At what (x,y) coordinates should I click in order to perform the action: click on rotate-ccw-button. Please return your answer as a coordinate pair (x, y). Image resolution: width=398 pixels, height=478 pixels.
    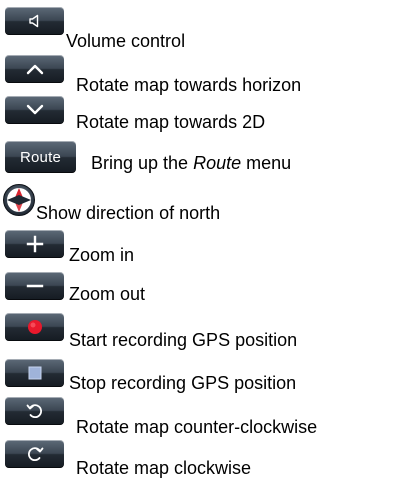
    Looking at the image, I should click on (34, 411).